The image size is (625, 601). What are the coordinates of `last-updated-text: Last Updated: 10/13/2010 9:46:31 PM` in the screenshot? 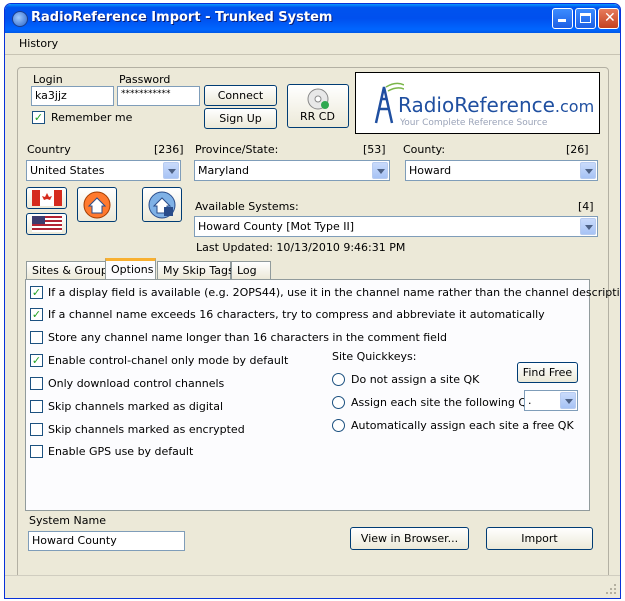 It's located at (301, 247).